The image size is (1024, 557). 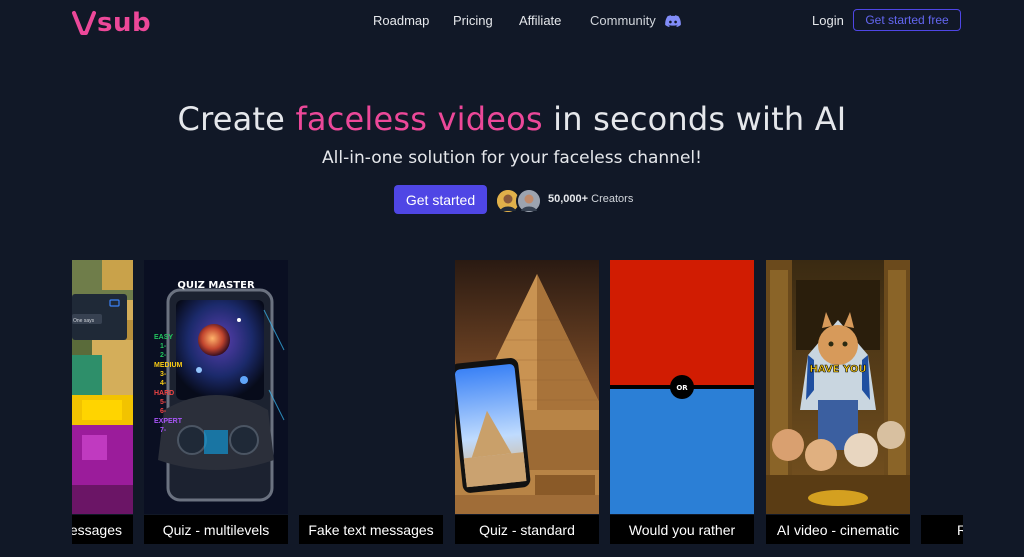 I want to click on video-card-label: Quiz - standard, so click(x=527, y=529).